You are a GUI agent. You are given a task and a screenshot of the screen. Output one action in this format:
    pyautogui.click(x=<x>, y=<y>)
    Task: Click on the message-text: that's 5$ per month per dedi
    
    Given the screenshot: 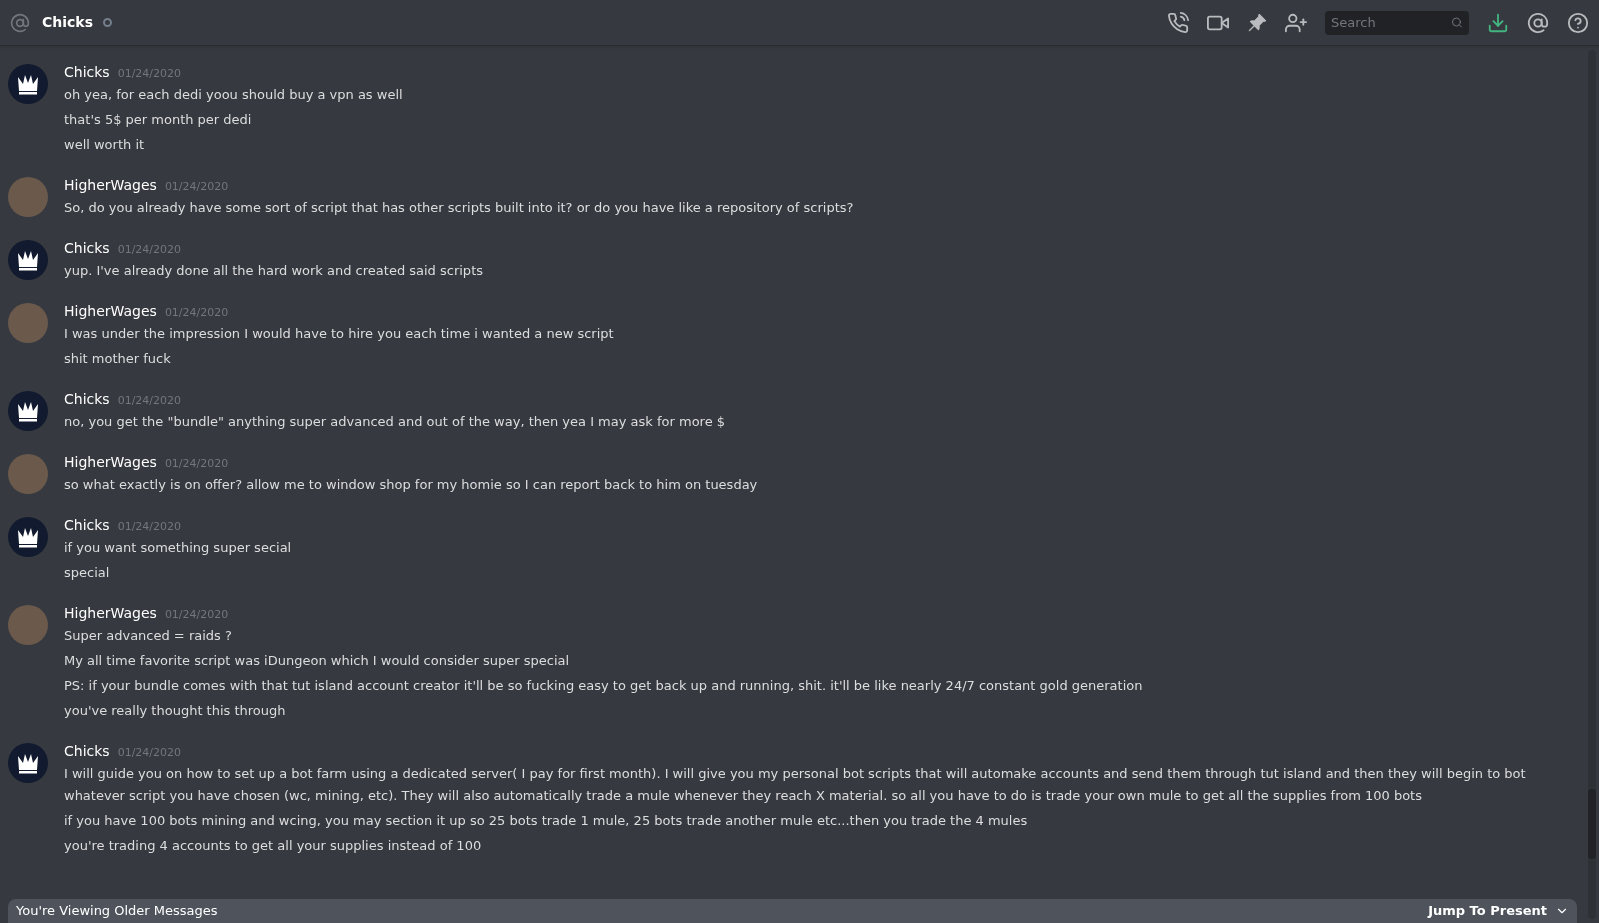 What is the action you would take?
    pyautogui.click(x=158, y=120)
    